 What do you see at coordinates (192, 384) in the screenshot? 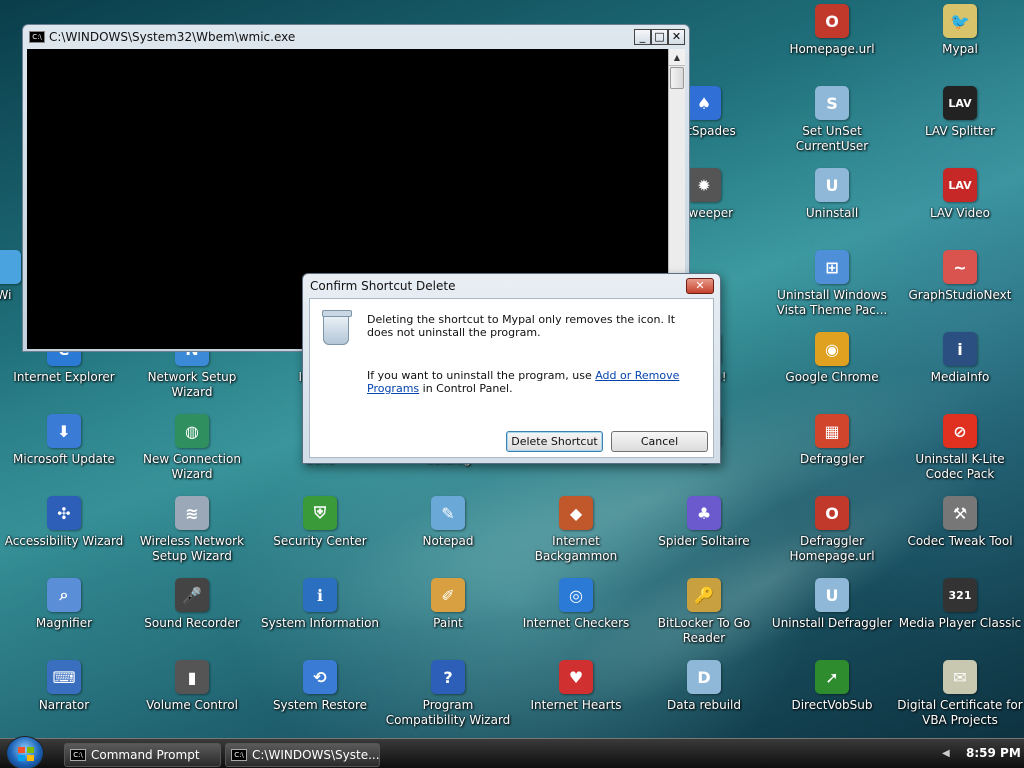
I see `desktop-icon-label: Network Setup Wizard` at bounding box center [192, 384].